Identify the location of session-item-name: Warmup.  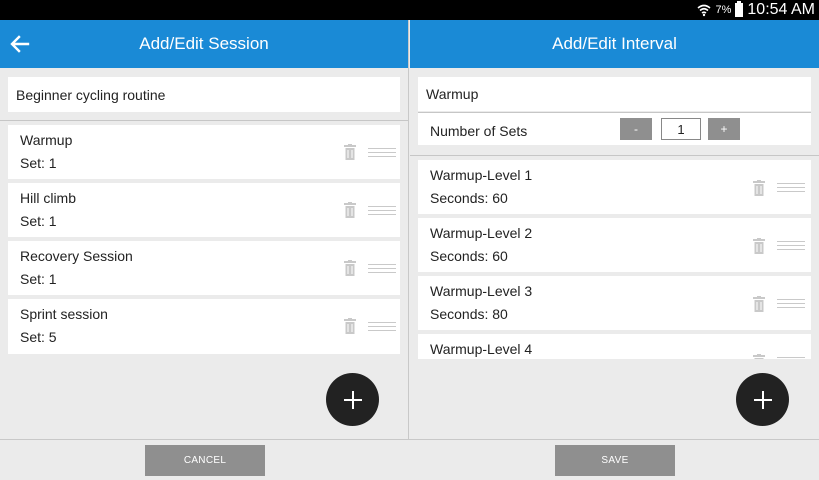
(46, 140).